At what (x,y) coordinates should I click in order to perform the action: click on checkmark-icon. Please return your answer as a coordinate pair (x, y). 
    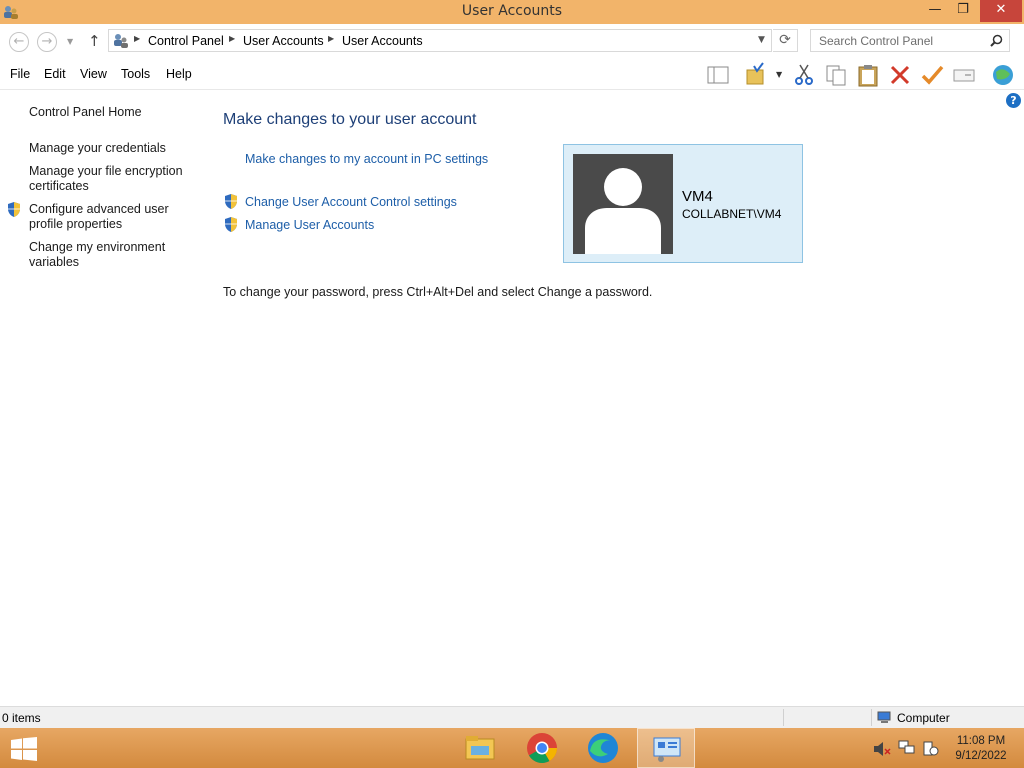
    Looking at the image, I should click on (932, 75).